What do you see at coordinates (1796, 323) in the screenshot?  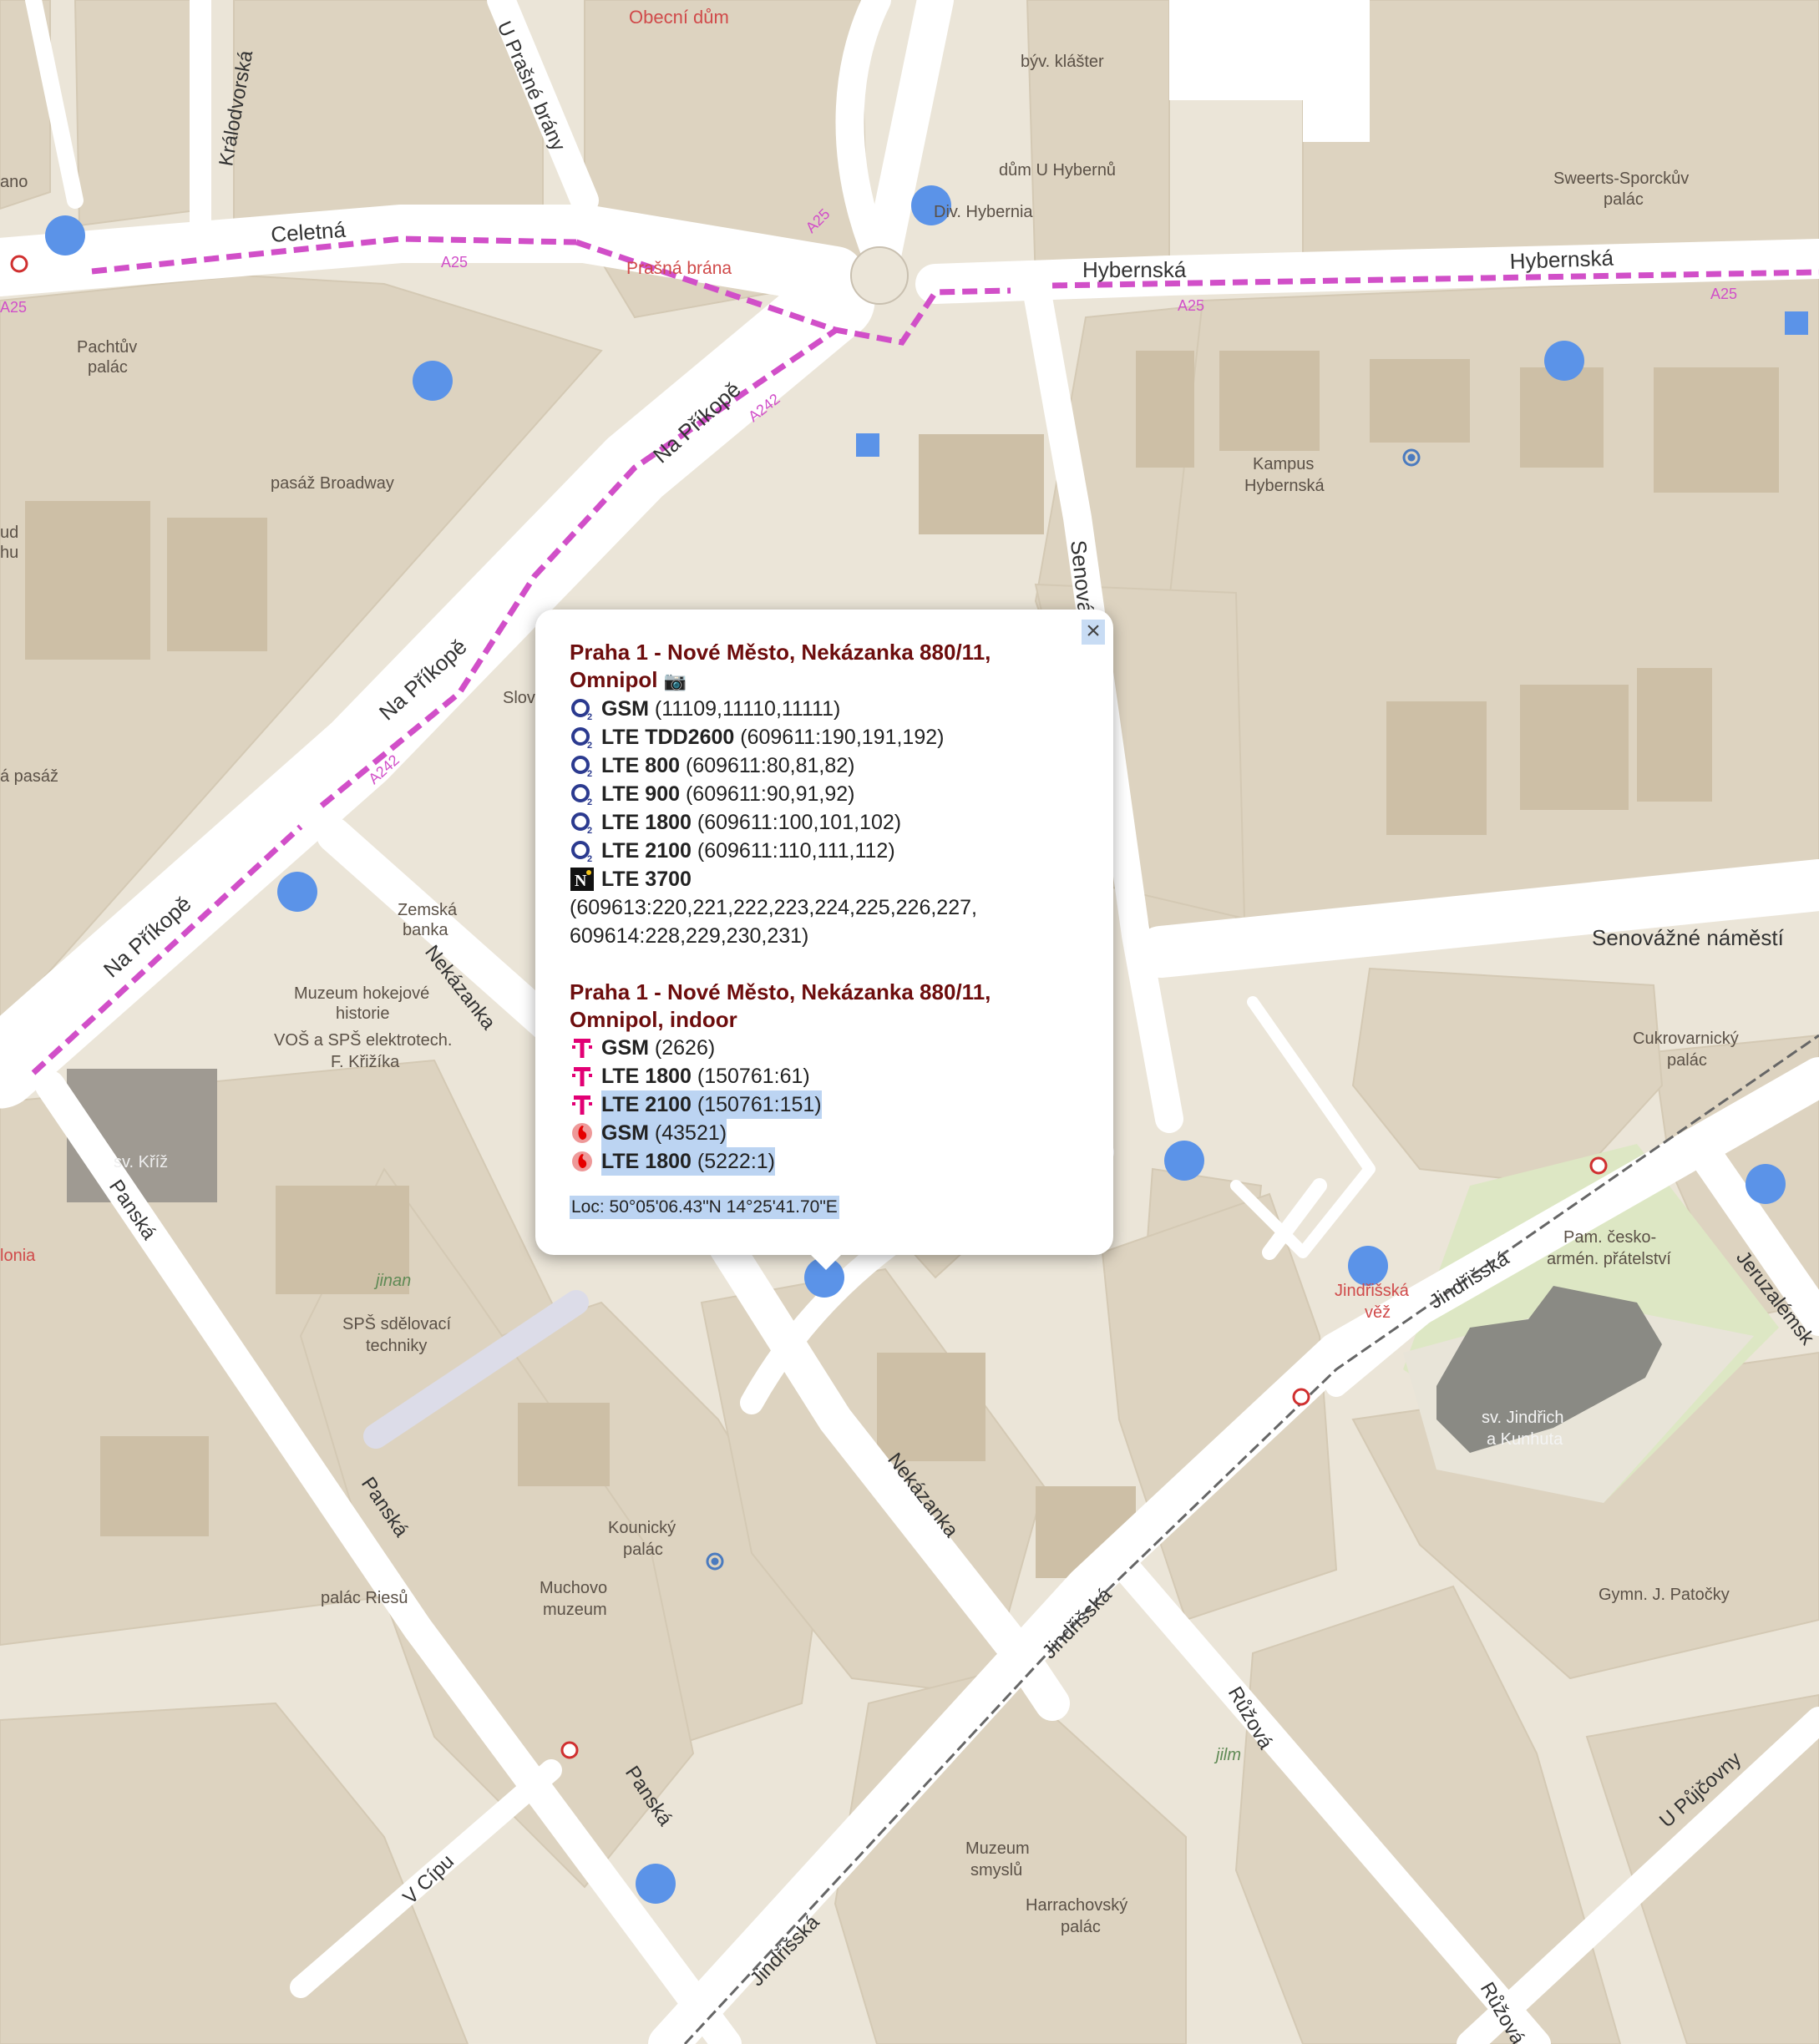 I see `cell-site-square-marker` at bounding box center [1796, 323].